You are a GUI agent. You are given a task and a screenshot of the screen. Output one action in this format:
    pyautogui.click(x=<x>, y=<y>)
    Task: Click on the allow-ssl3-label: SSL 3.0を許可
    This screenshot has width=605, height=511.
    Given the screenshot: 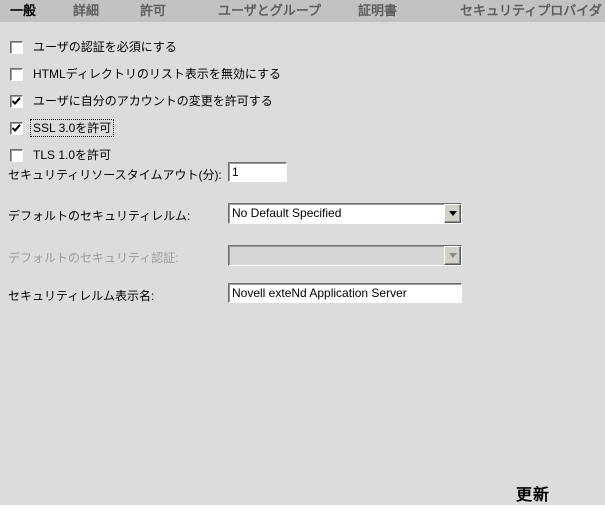 What is the action you would take?
    pyautogui.click(x=72, y=128)
    